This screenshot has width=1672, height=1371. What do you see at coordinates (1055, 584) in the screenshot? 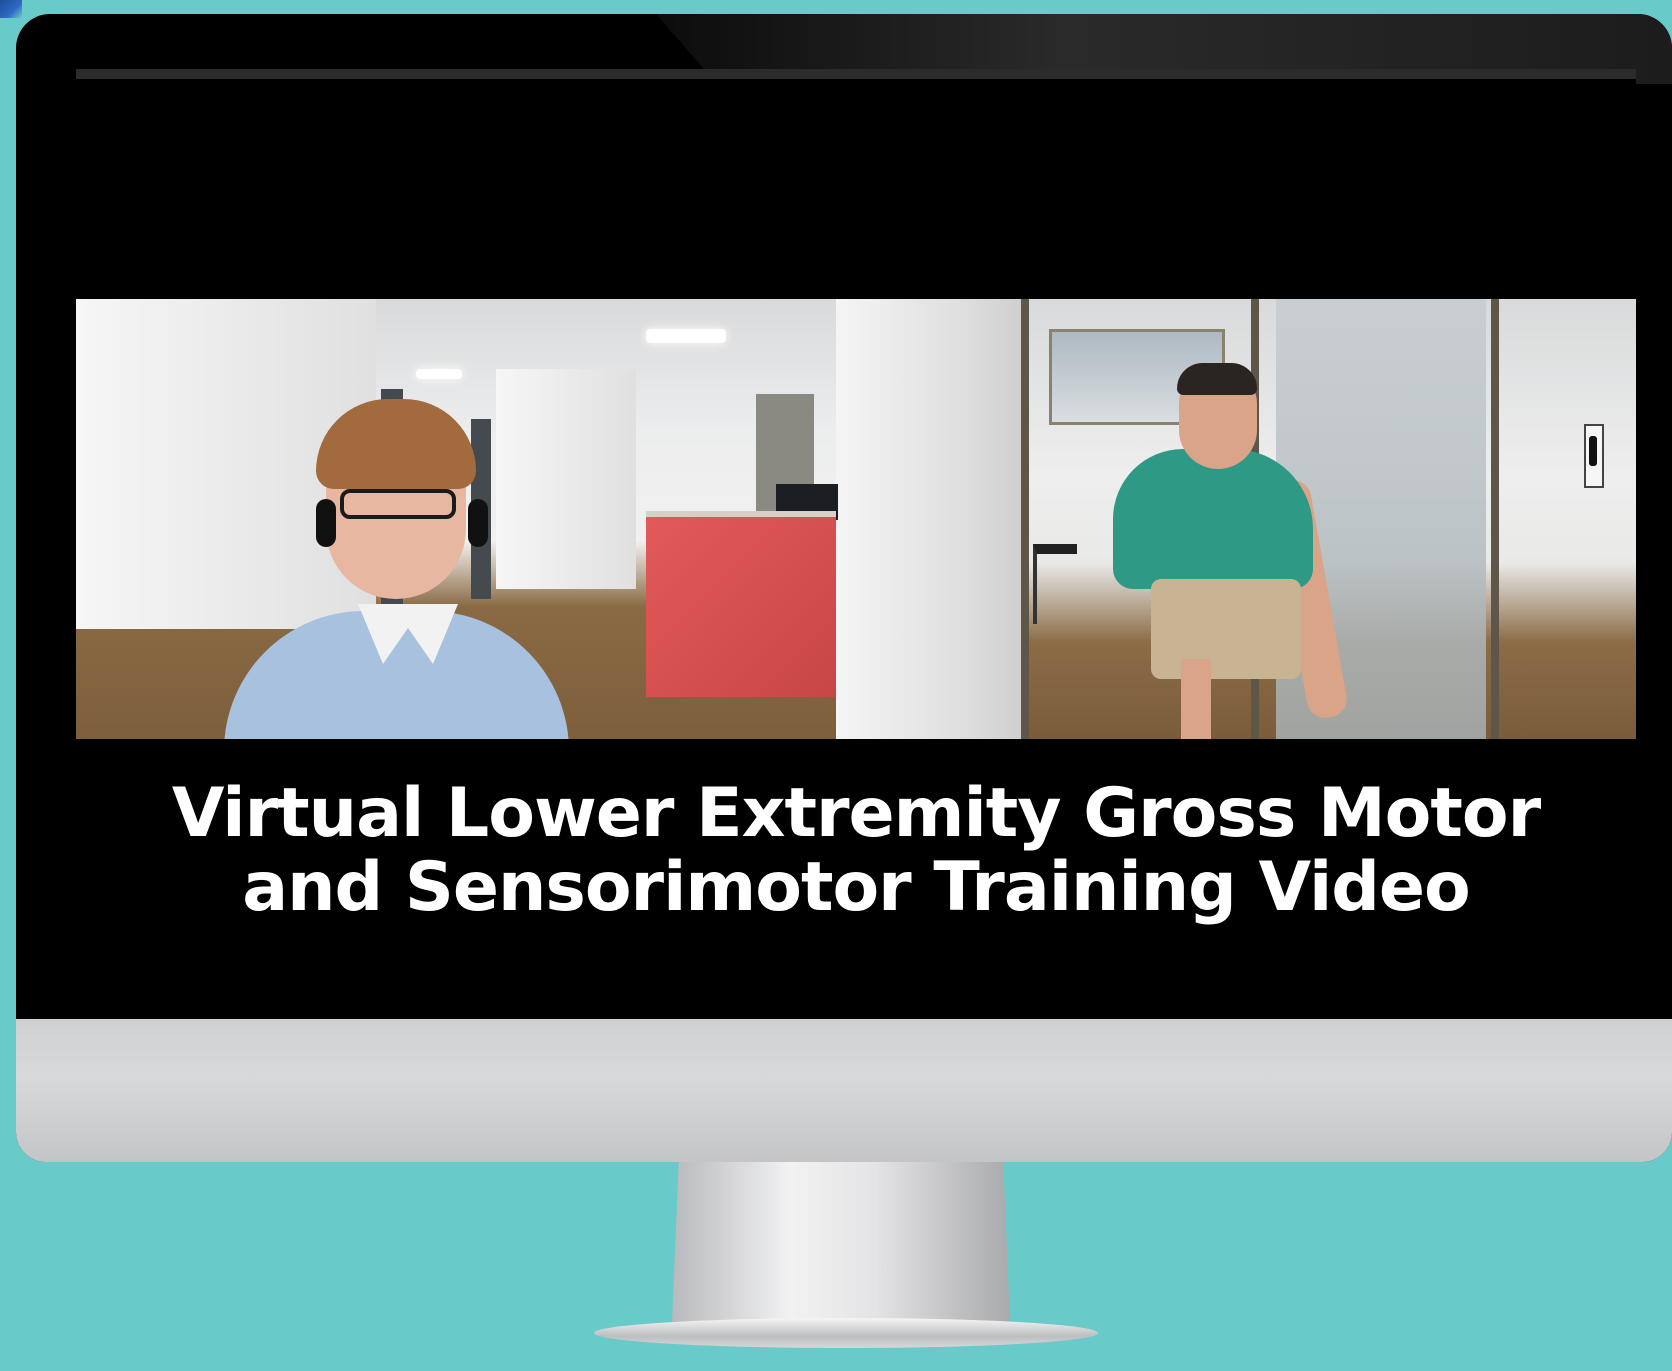
I see `stool` at bounding box center [1055, 584].